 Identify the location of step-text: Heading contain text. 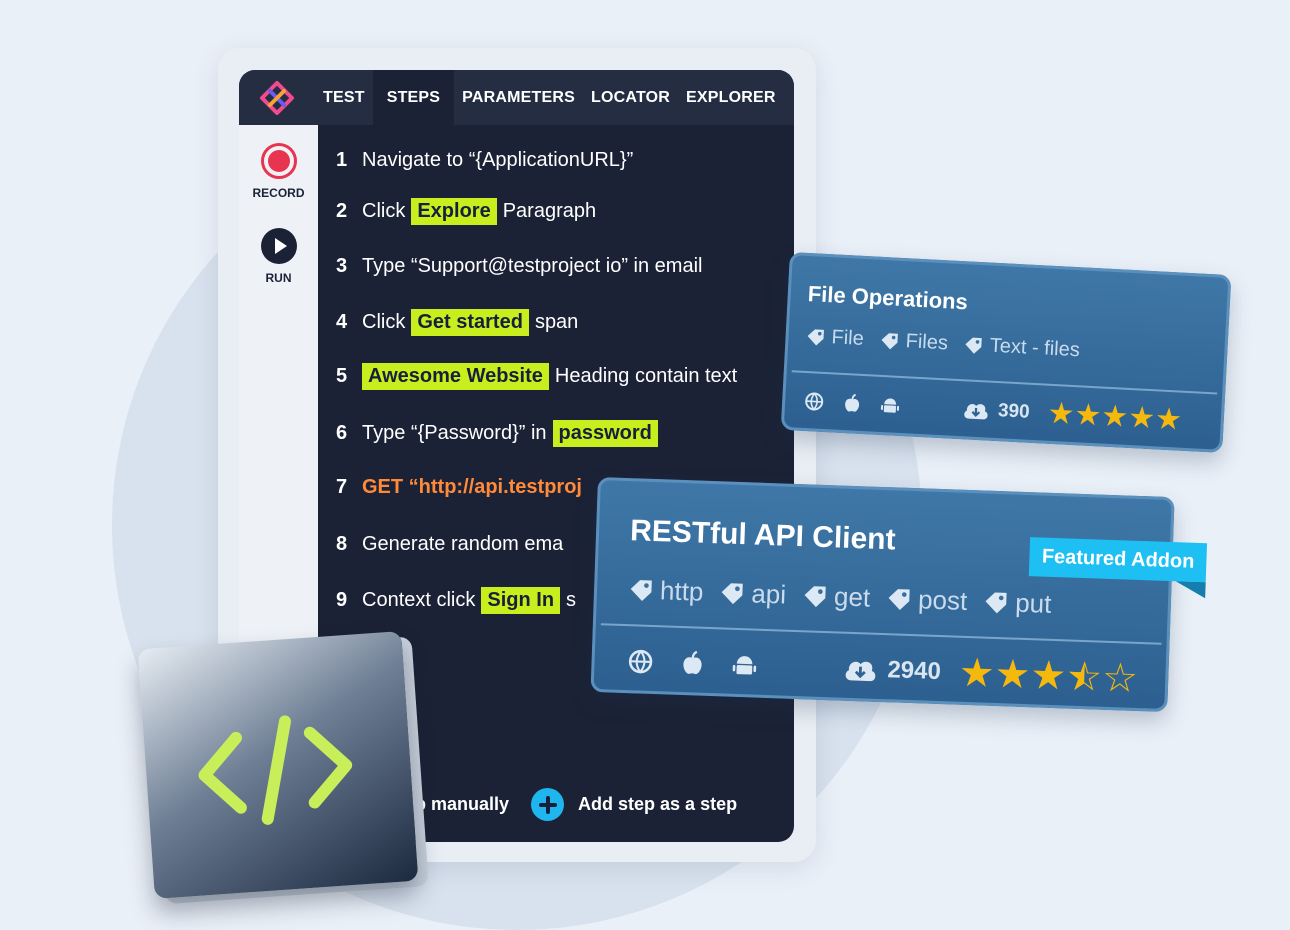
(646, 375).